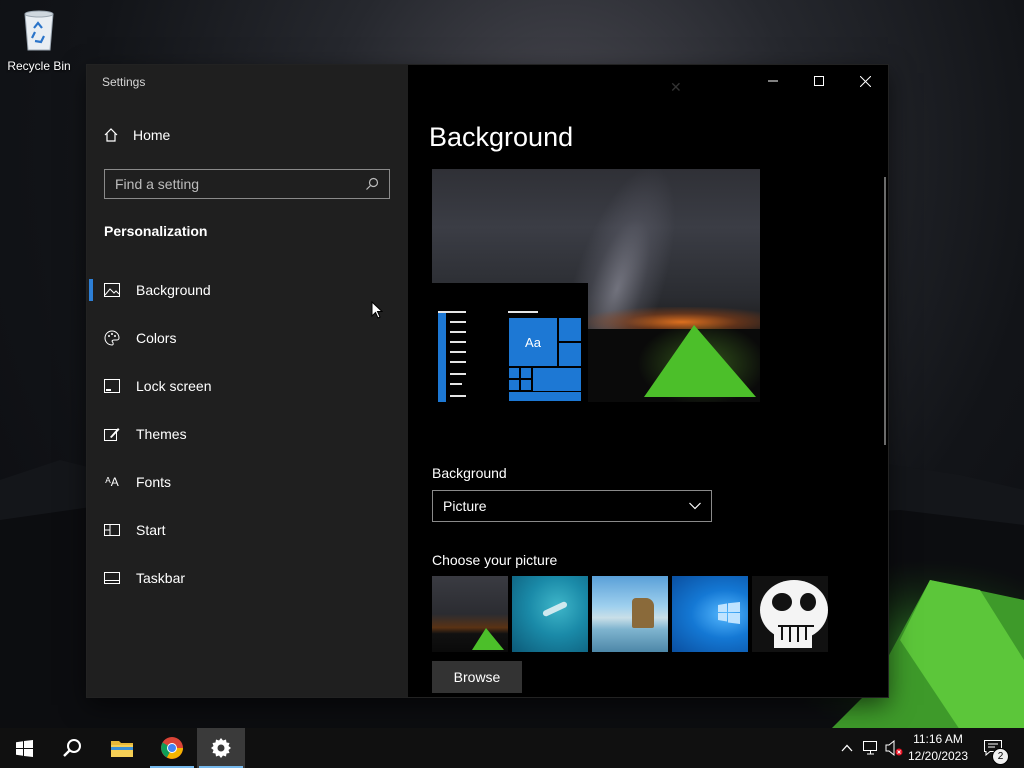  What do you see at coordinates (488, 639) in the screenshot?
I see `thumb-tent` at bounding box center [488, 639].